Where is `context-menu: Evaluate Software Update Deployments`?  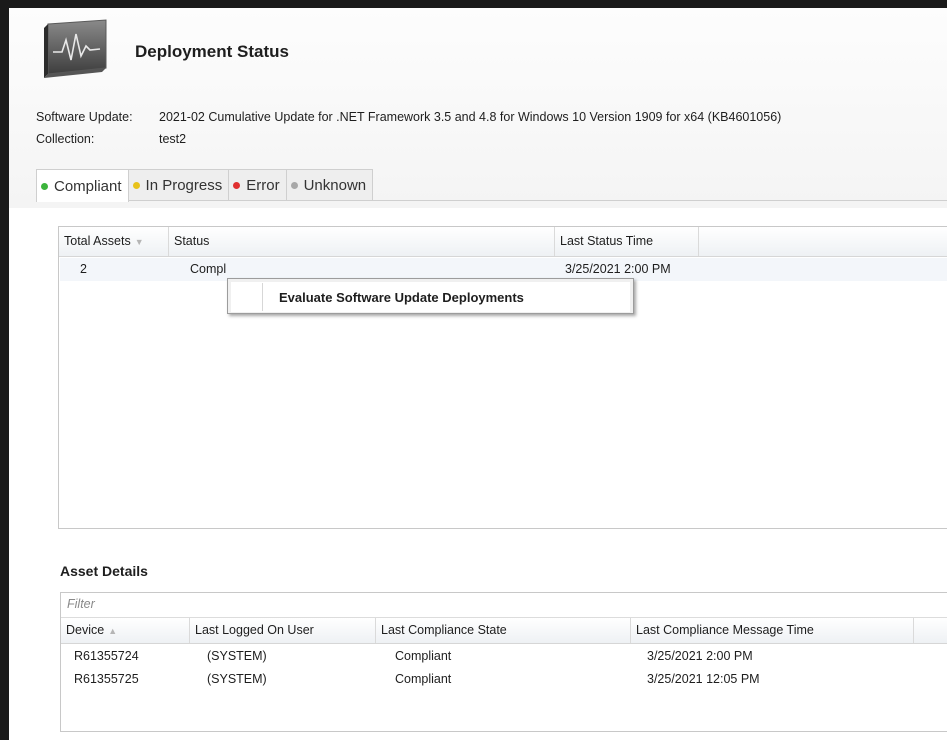
context-menu: Evaluate Software Update Deployments is located at coordinates (430, 296).